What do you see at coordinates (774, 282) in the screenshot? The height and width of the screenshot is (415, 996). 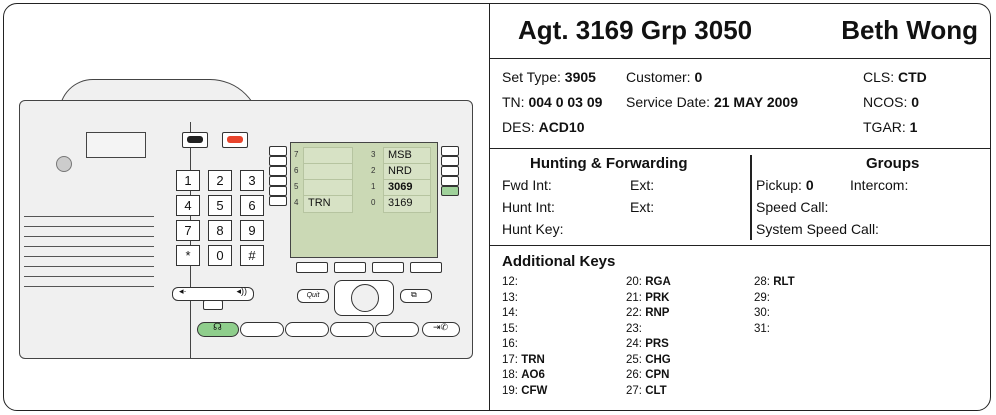 I see `additional-key-entry: 28: RLT` at bounding box center [774, 282].